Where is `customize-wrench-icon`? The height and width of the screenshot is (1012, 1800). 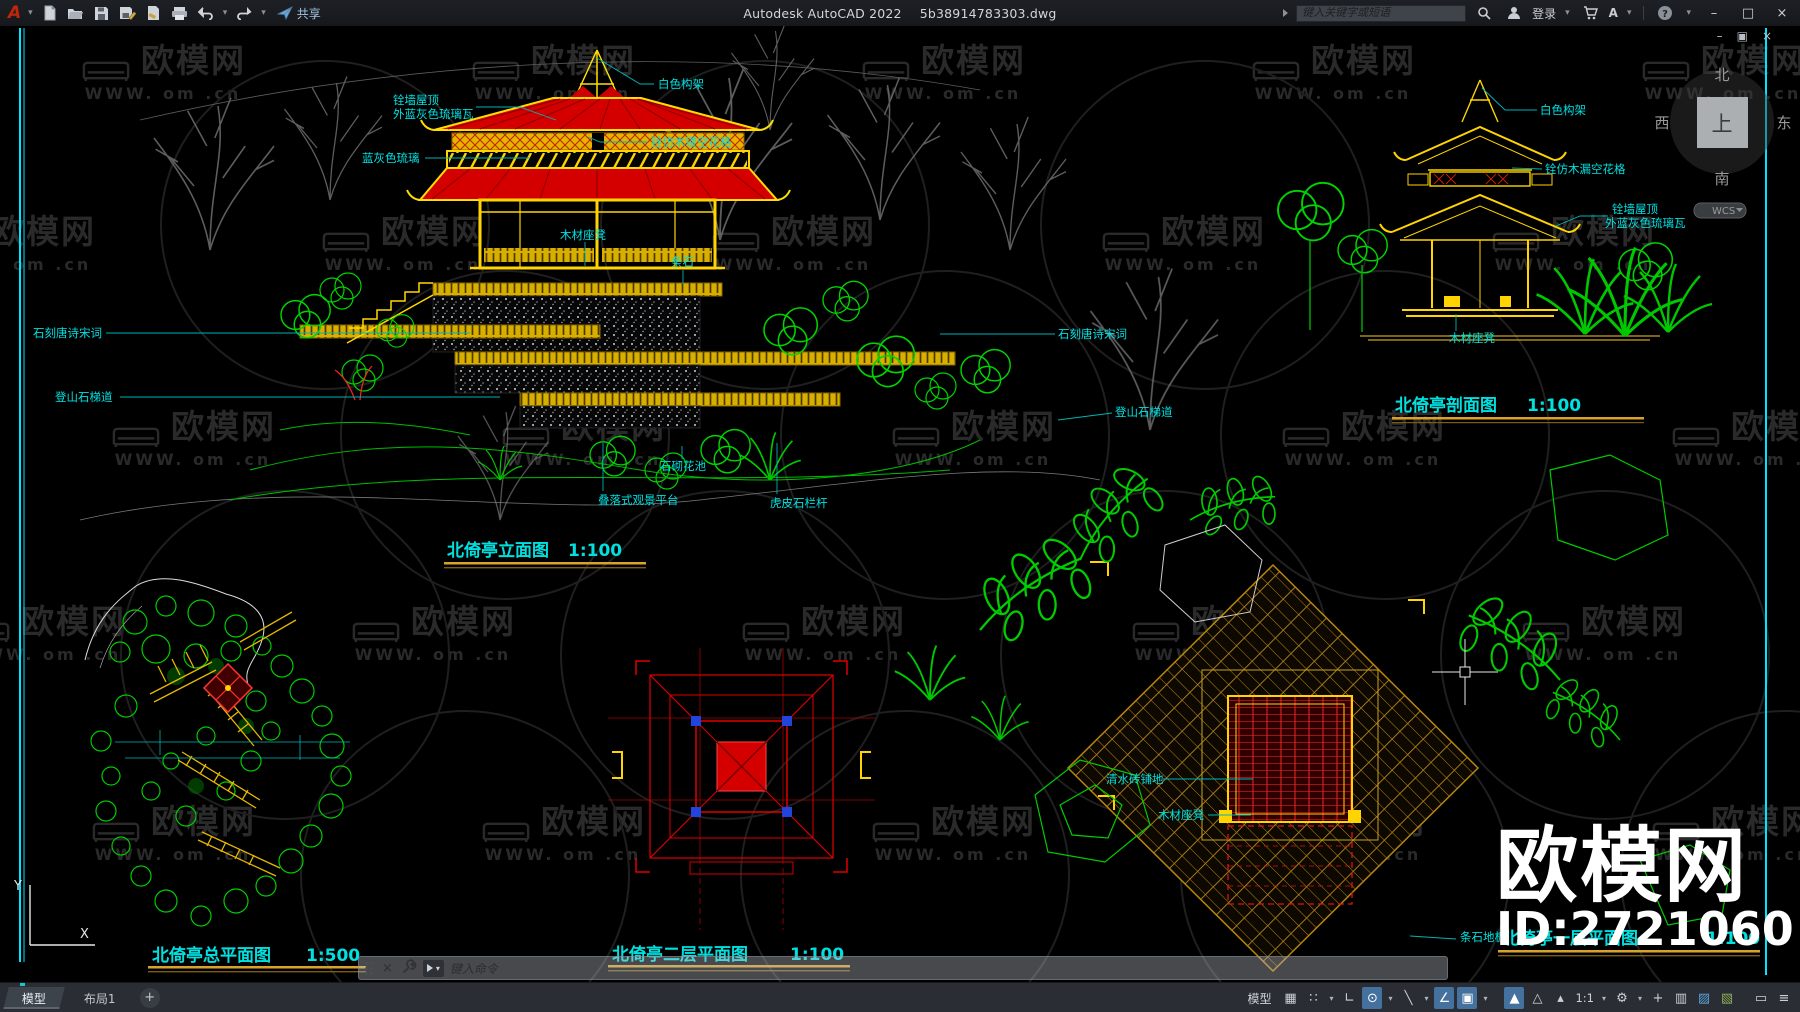
customize-wrench-icon is located at coordinates (409, 968).